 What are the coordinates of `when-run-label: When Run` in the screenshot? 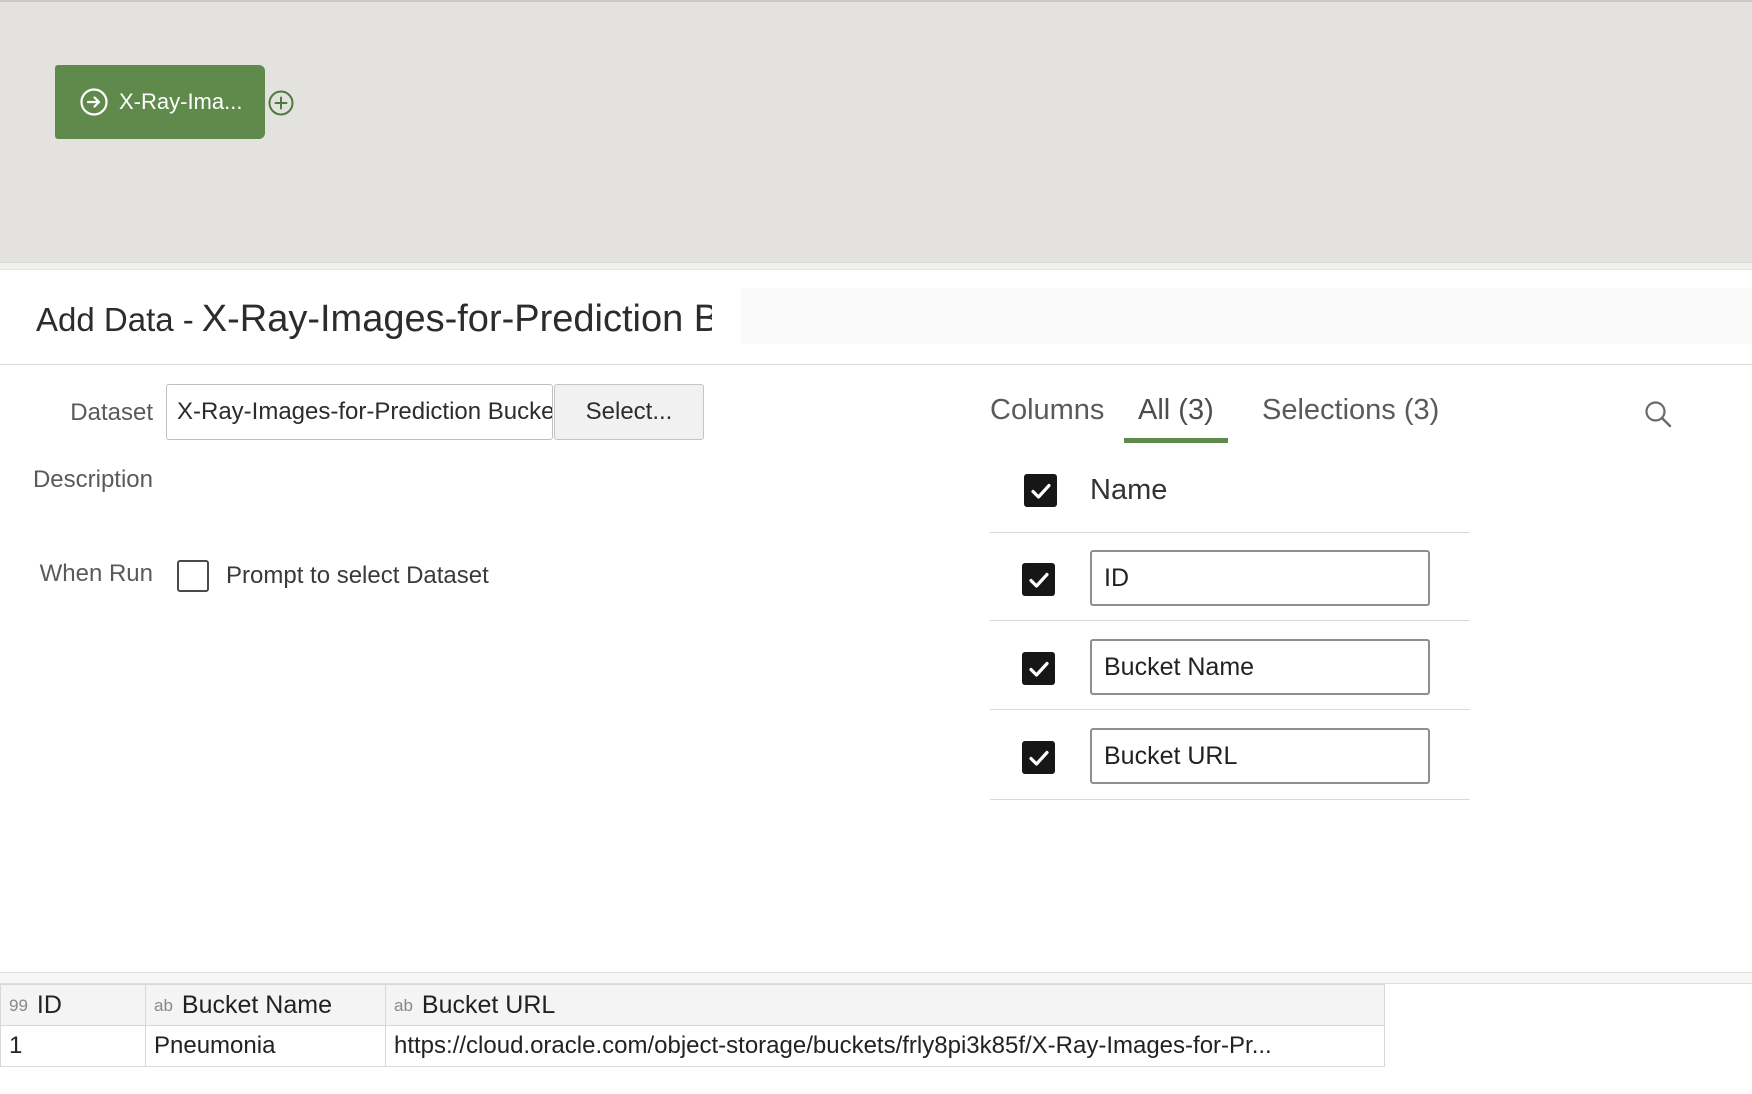 It's located at (96, 573).